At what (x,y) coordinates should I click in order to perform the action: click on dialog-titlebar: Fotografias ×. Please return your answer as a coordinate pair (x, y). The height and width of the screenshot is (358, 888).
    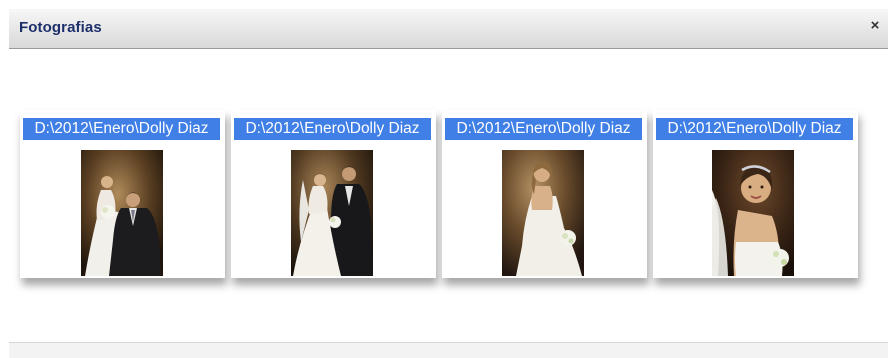
    Looking at the image, I should click on (448, 29).